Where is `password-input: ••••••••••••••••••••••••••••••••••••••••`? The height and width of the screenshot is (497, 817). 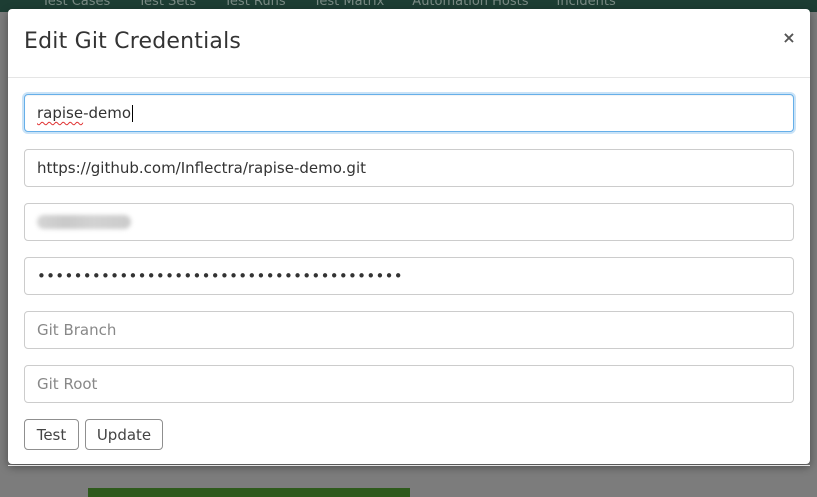 password-input: •••••••••••••••••••••••••••••••••••••••• is located at coordinates (409, 276).